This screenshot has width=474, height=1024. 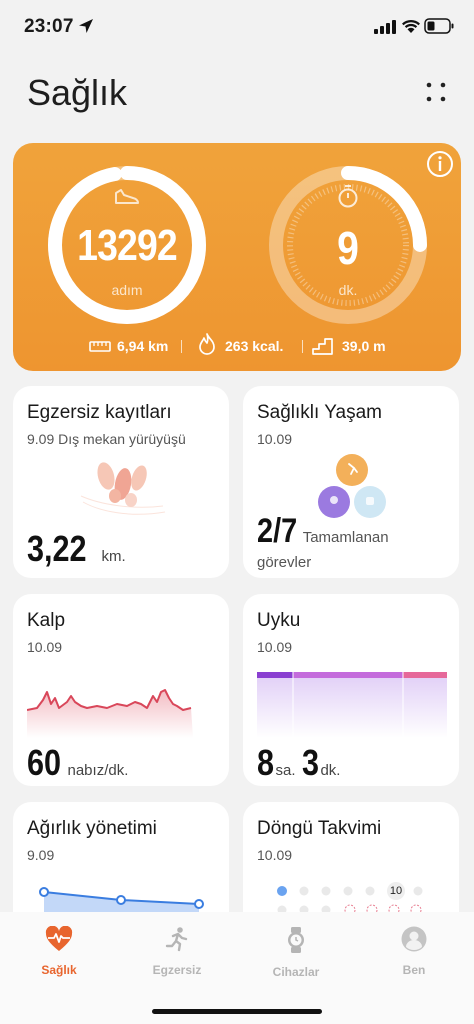 I want to click on steps-value: 13292, so click(x=127, y=245).